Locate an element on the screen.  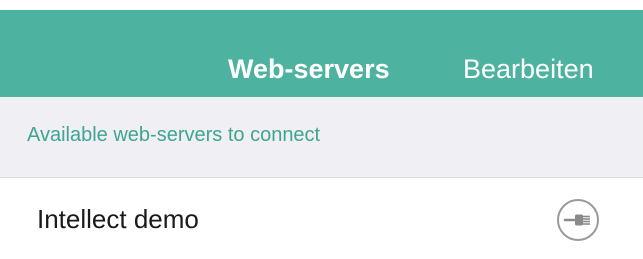
server-name: Intellect demo is located at coordinates (118, 219).